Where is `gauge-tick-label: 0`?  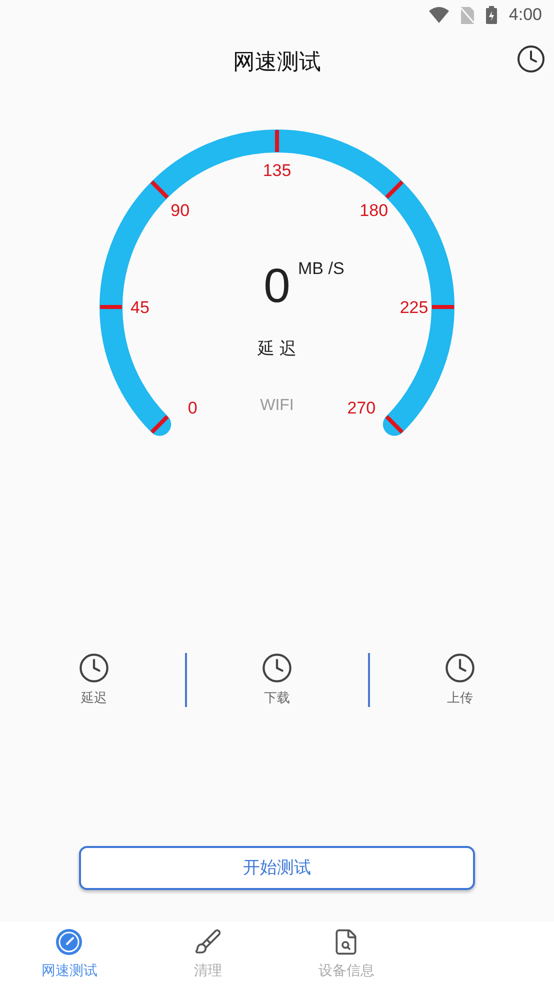 gauge-tick-label: 0 is located at coordinates (193, 408).